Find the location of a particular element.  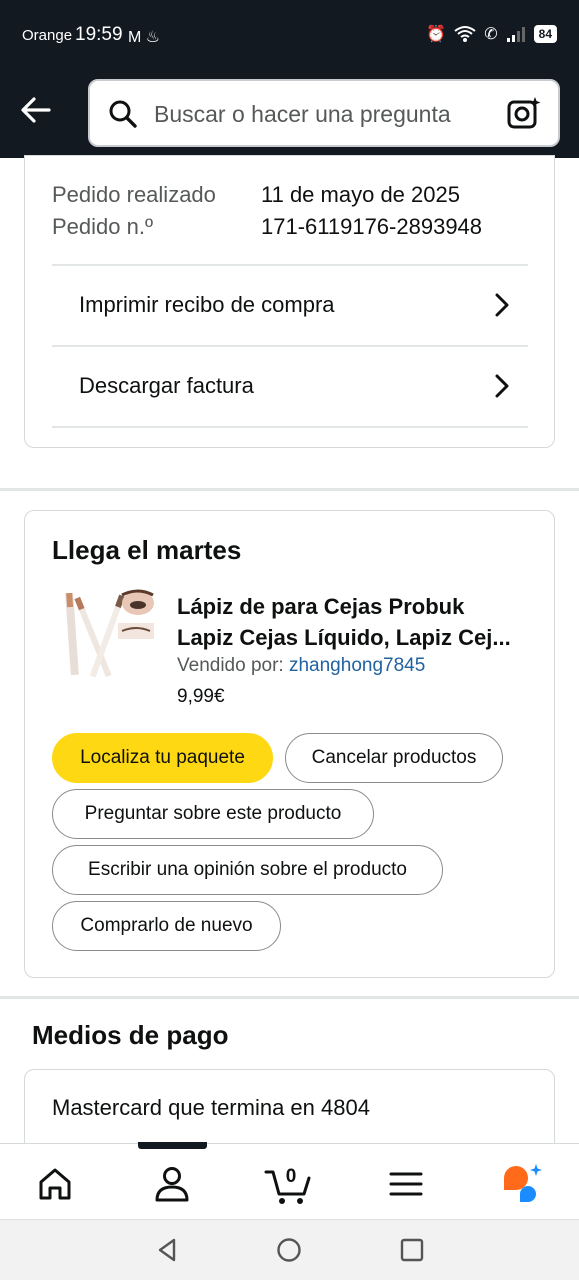

seller-info: Vendido por: zhanghong7845 is located at coordinates (301, 666).